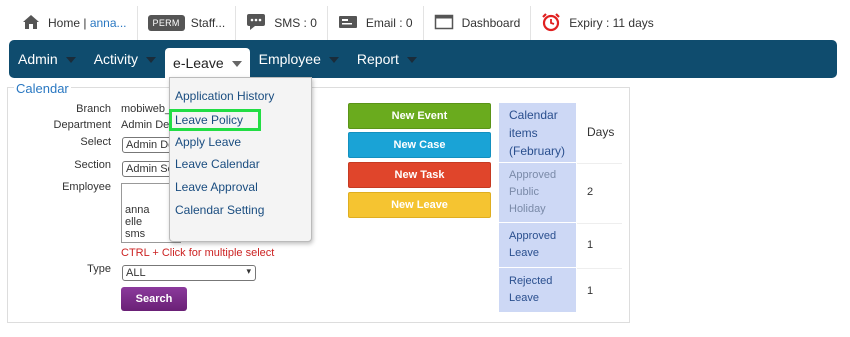 Image resolution: width=850 pixels, height=337 pixels. Describe the element at coordinates (166, 23) in the screenshot. I see `perm-badge: PERM` at that location.